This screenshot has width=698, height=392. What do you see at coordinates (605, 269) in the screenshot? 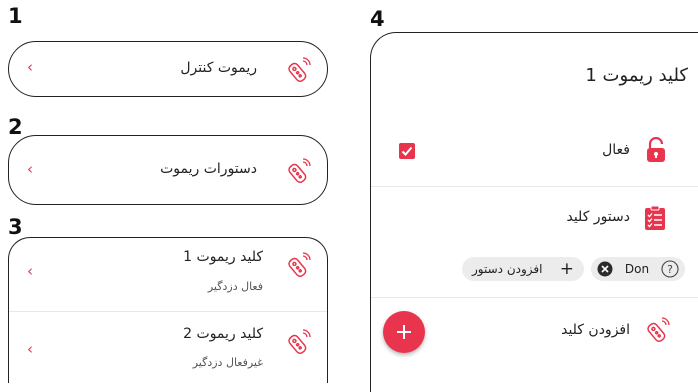
I see `close-circle-icon` at bounding box center [605, 269].